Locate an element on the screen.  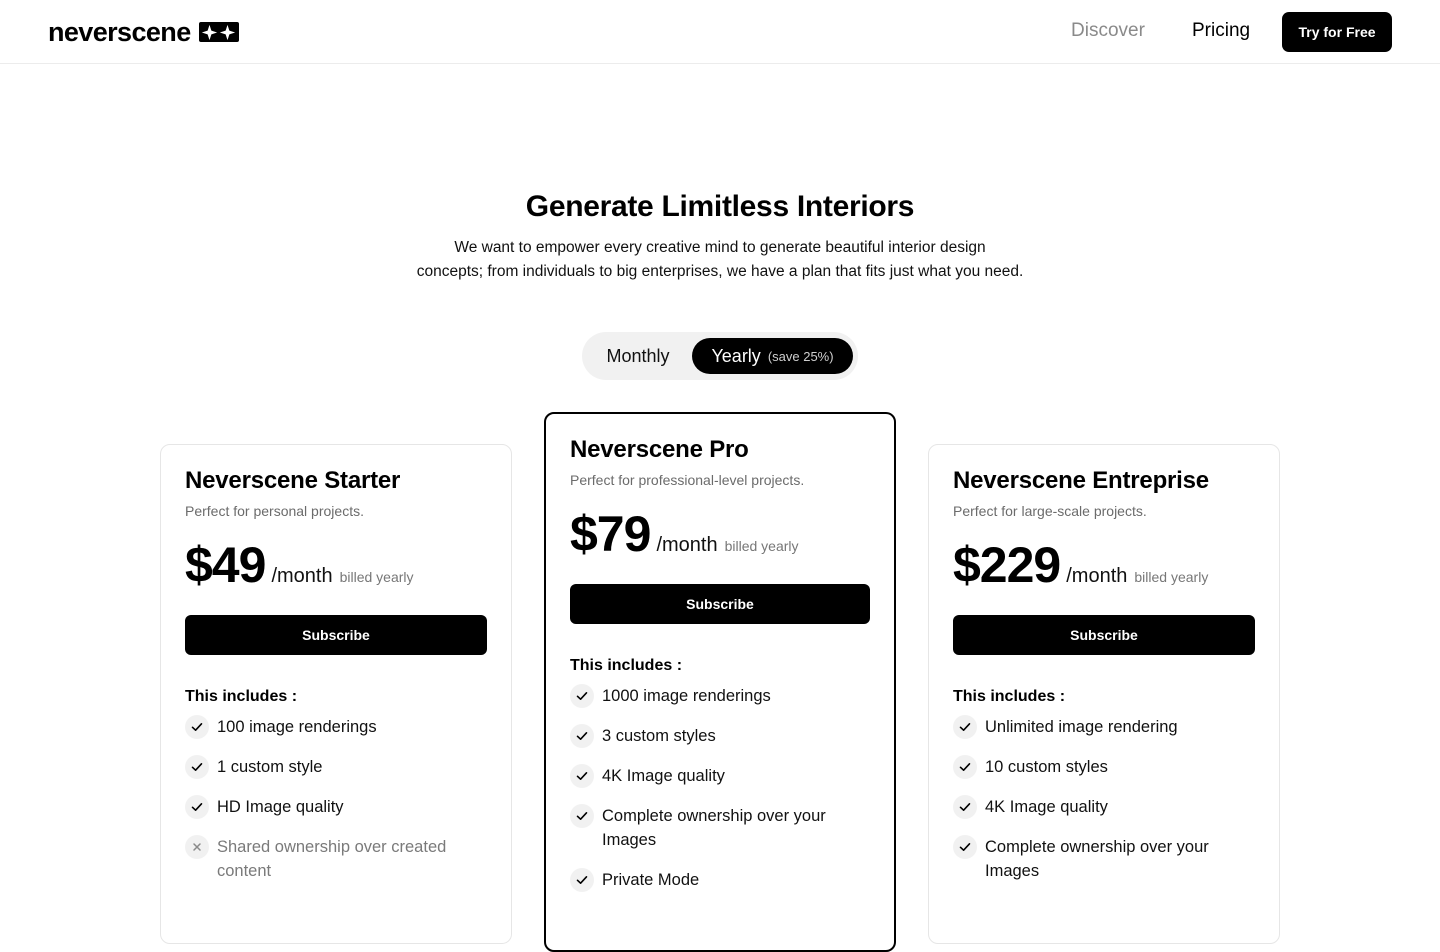
try-for-free-button: Try for Free is located at coordinates (1337, 32).